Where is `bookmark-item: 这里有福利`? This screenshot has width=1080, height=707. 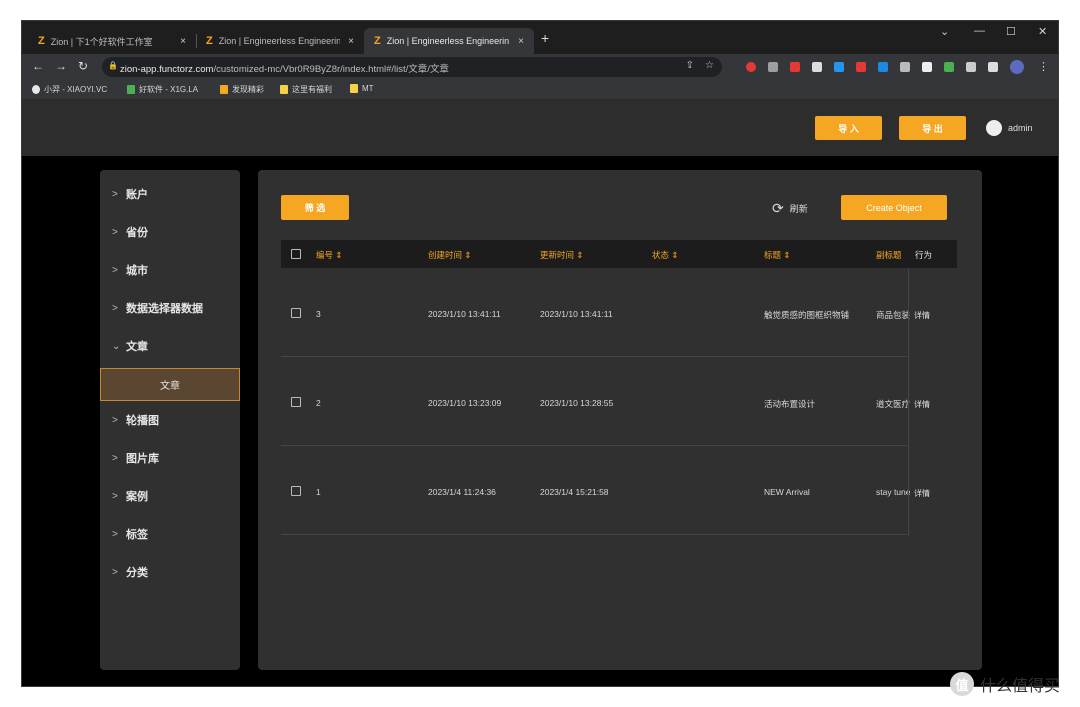
bookmark-item: 这里有福利 is located at coordinates (306, 89).